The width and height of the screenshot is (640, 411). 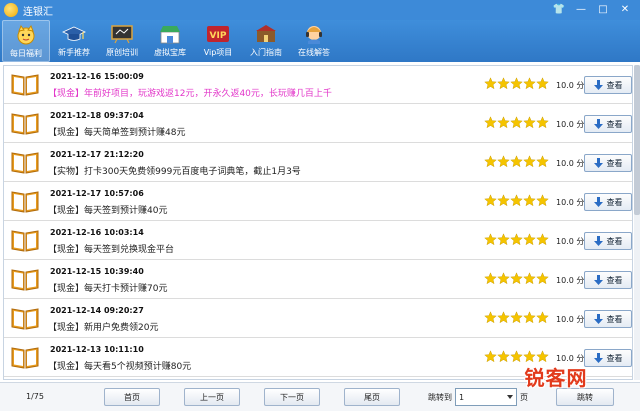 I want to click on tool-guide: 入门指南, so click(x=266, y=41).